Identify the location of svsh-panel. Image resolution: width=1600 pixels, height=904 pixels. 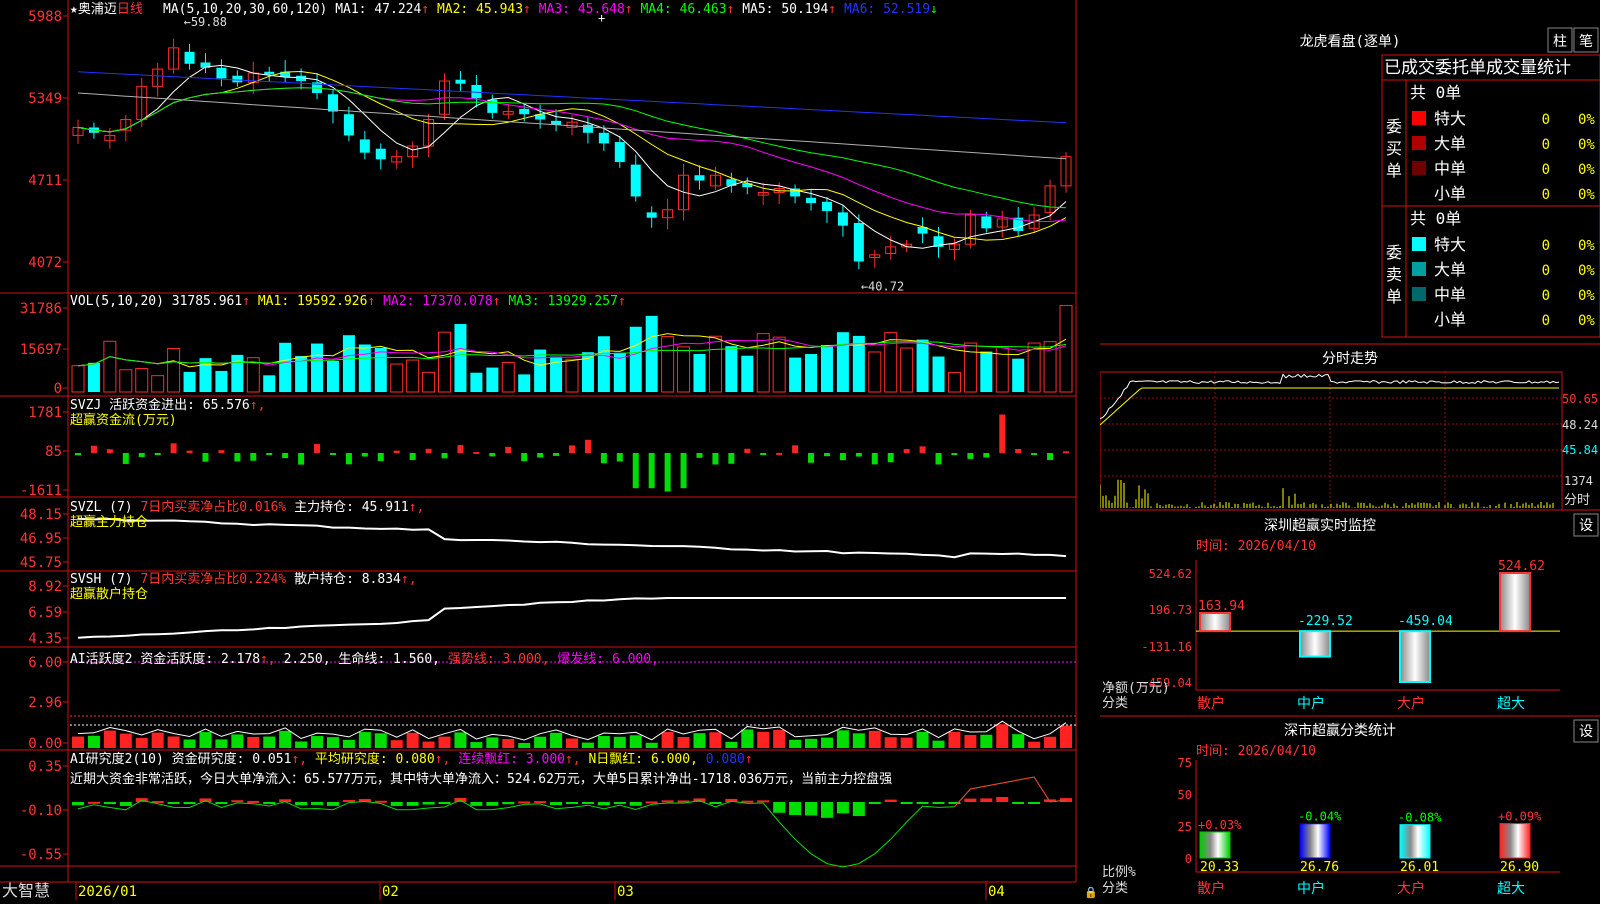
(571, 618).